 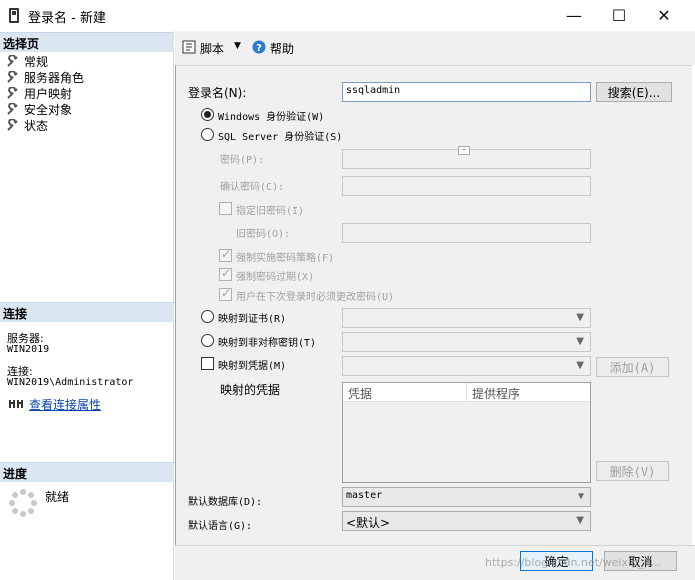 I want to click on enforce-policy-checkbox, so click(x=225, y=254).